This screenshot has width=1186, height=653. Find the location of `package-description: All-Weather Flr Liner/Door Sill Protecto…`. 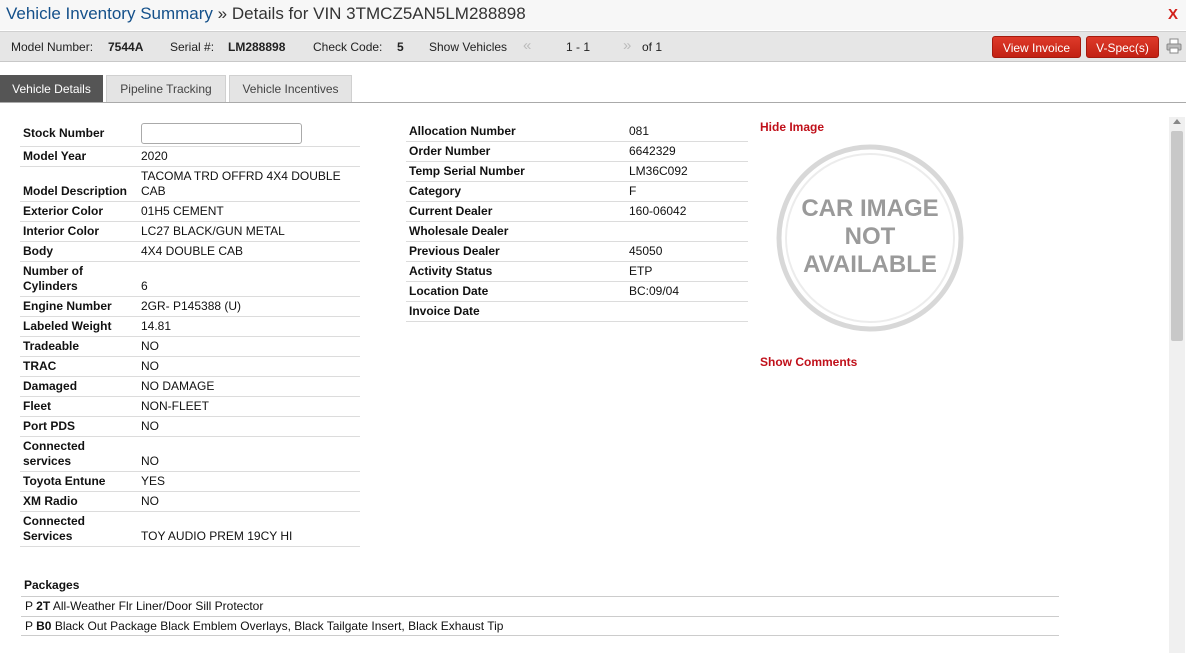

package-description: All-Weather Flr Liner/Door Sill Protecto… is located at coordinates (158, 606).